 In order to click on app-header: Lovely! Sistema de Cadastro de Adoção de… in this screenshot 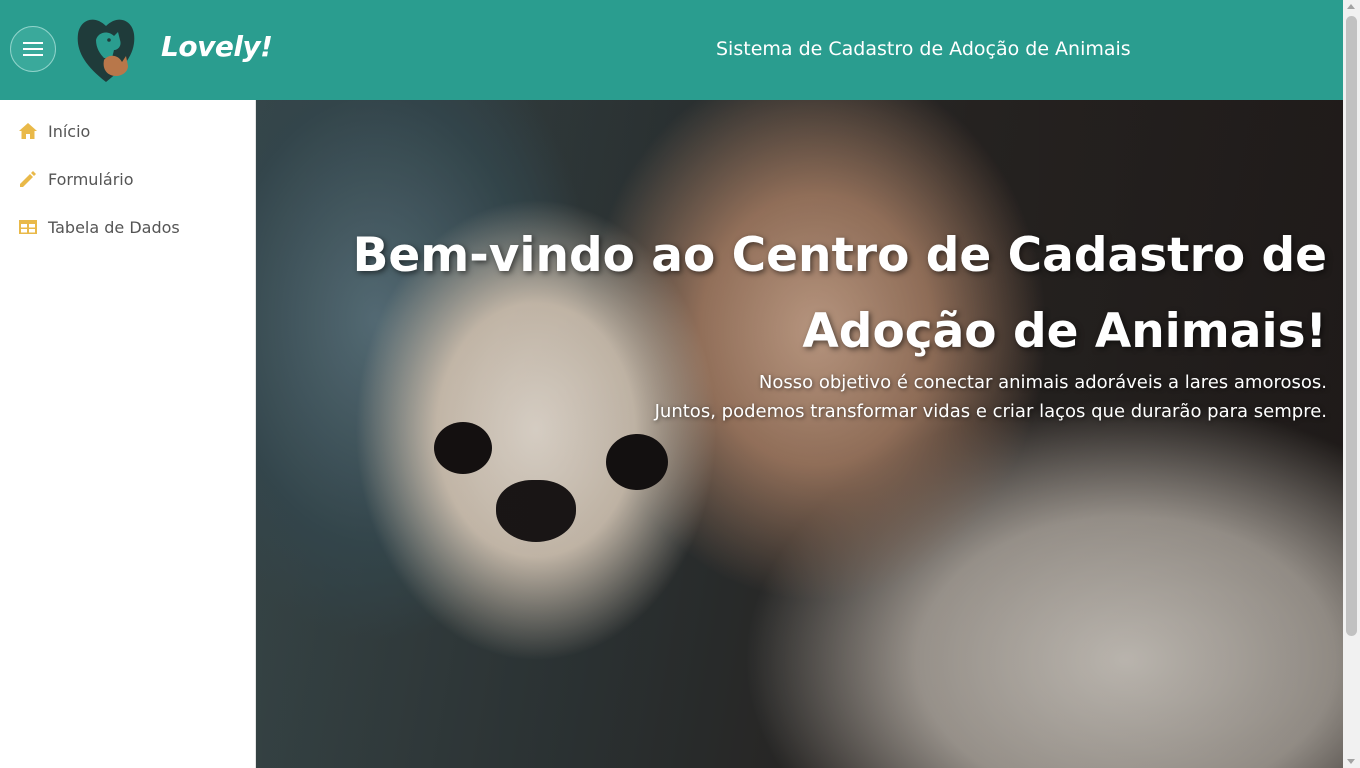, I will do `click(671, 50)`.